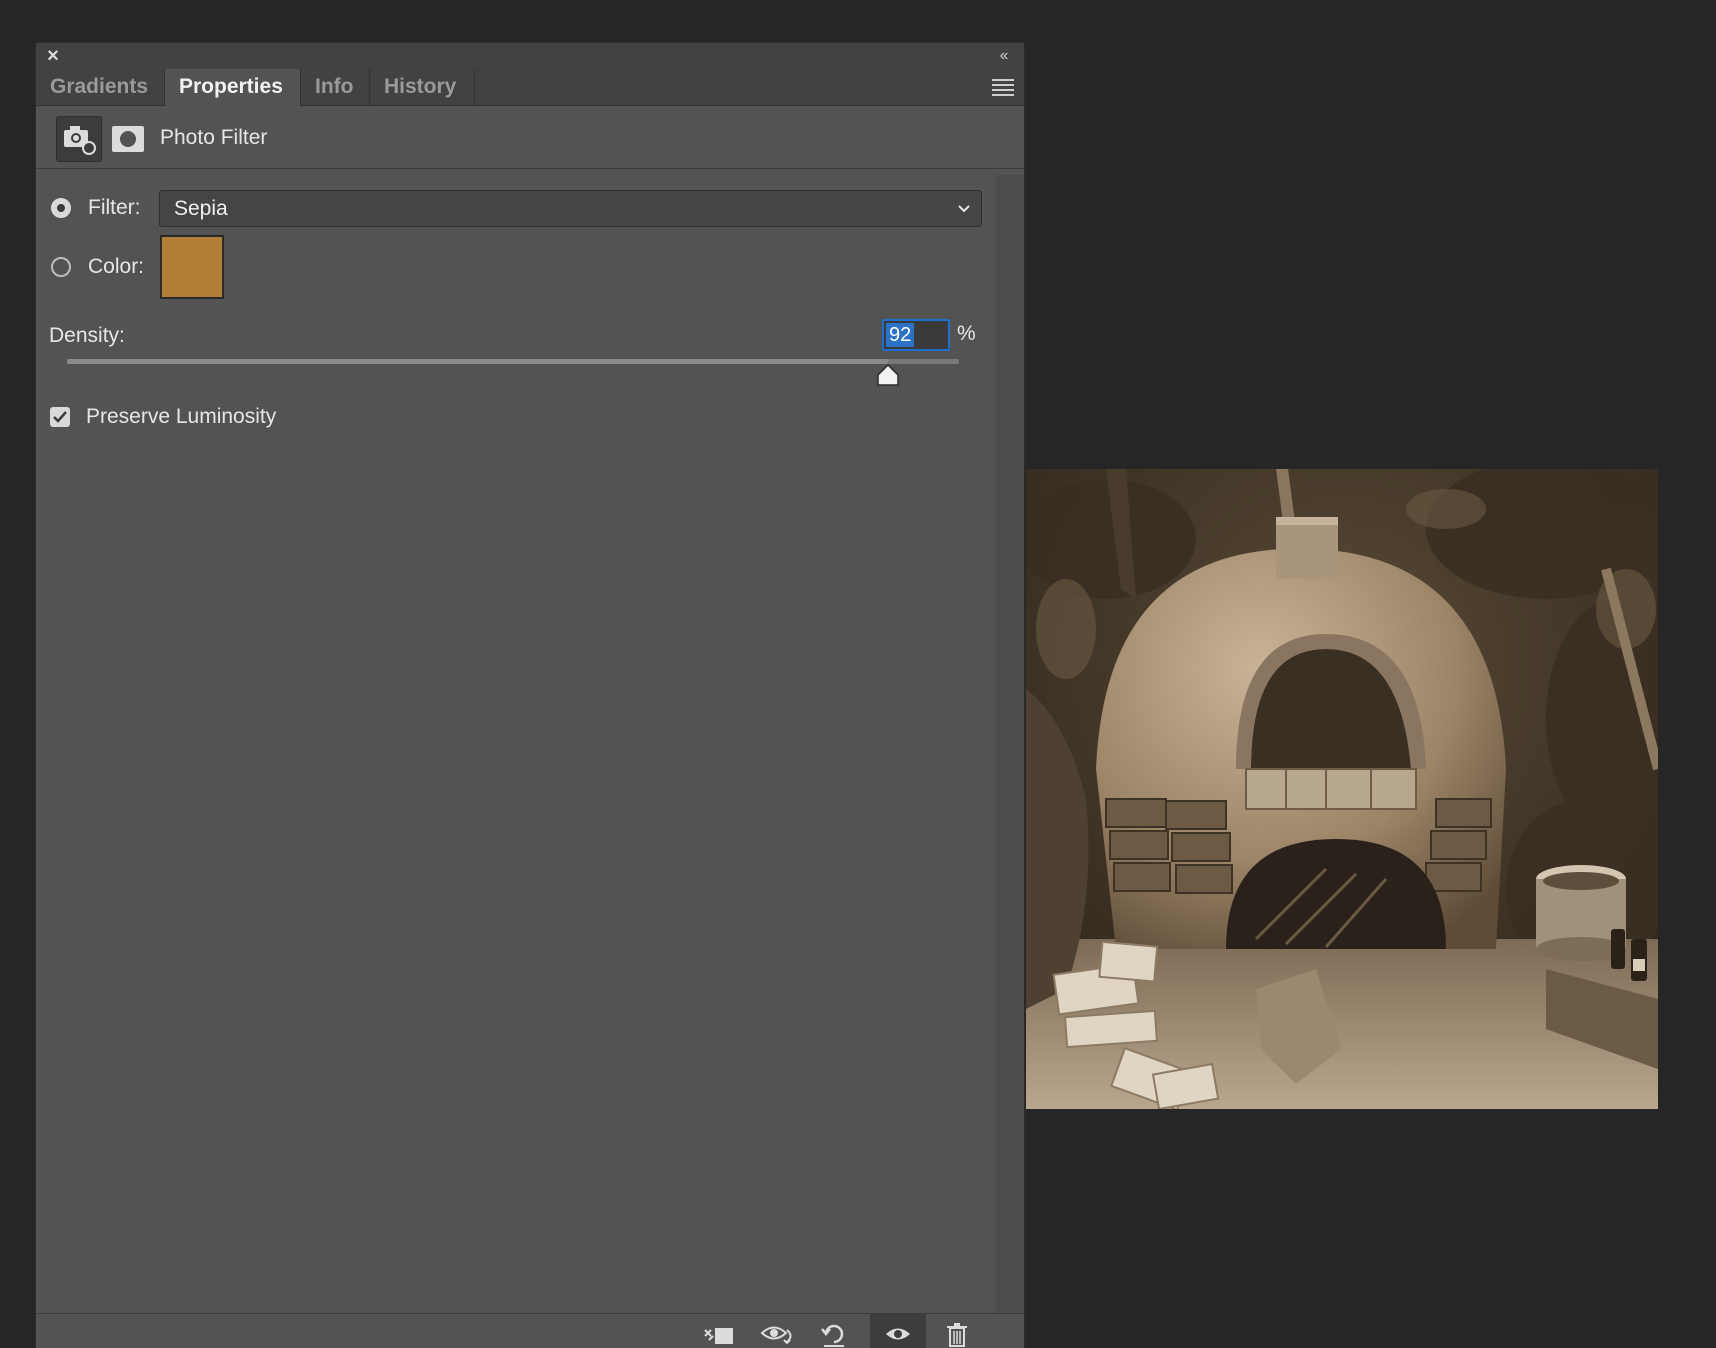  Describe the element at coordinates (233, 87) in the screenshot. I see `tab-properties: Properties` at that location.